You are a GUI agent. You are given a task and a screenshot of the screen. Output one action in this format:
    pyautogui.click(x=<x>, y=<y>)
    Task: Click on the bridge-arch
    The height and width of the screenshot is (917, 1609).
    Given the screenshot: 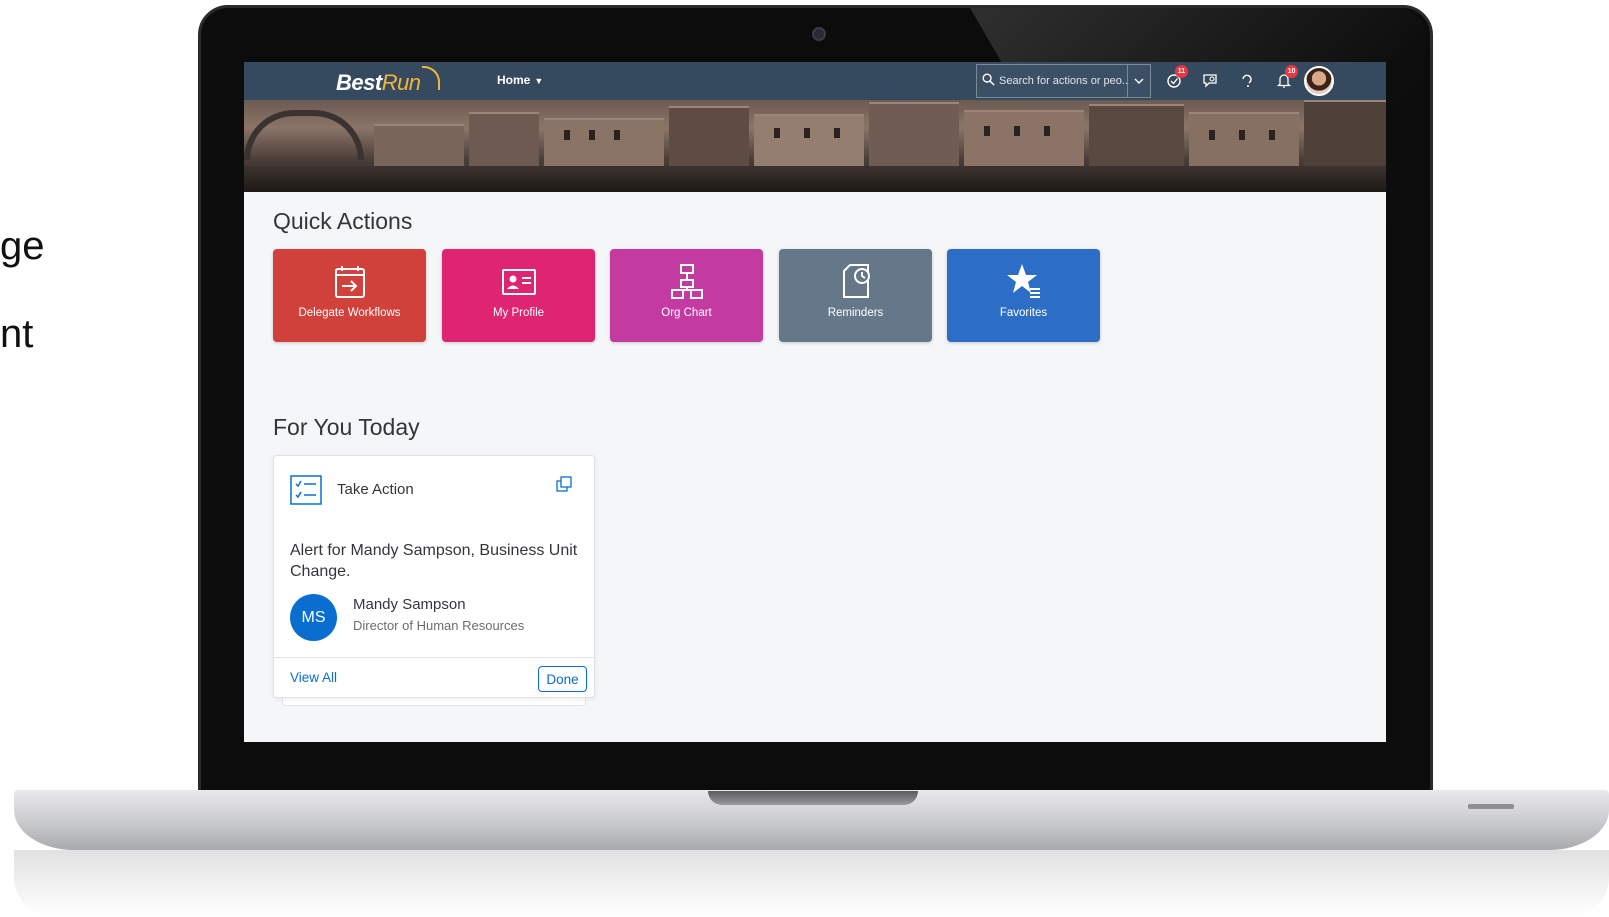 What is the action you would take?
    pyautogui.click(x=304, y=135)
    